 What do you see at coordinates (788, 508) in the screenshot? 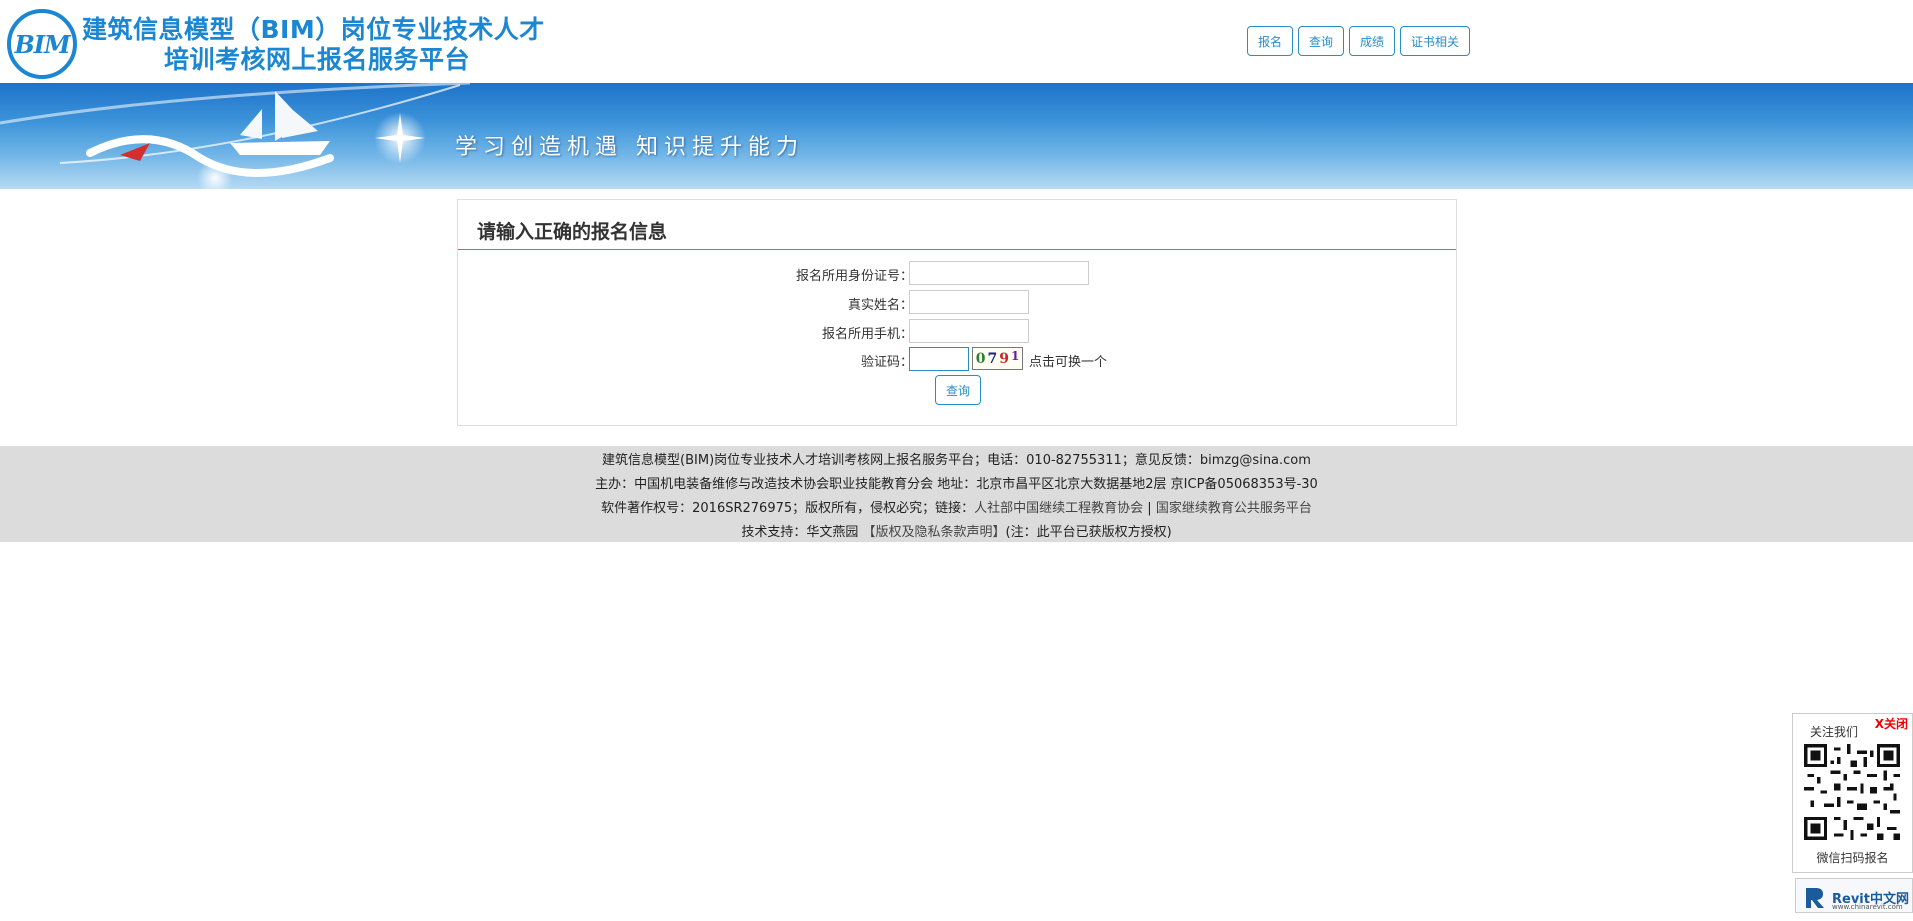
I see `footer-copyright: 软件著作权号：2016SR276975；版权所有，侵权必究；链接：` at bounding box center [788, 508].